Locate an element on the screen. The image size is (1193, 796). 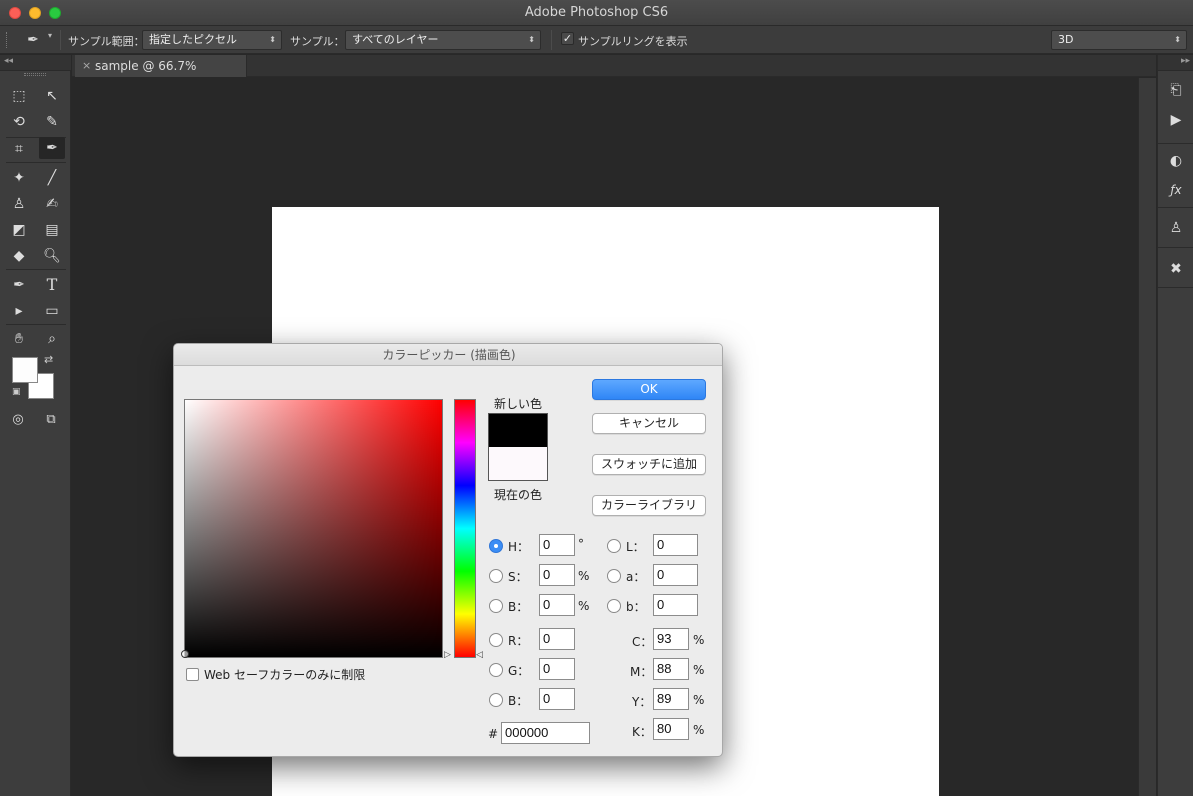
blue-radio is located at coordinates (496, 700).